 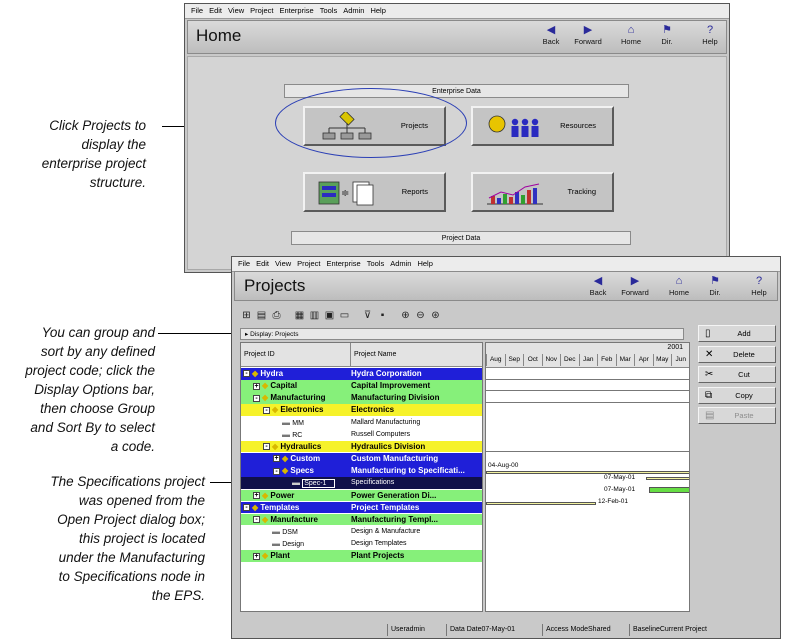 I want to click on display-options-label: Display: Projects, so click(x=274, y=334).